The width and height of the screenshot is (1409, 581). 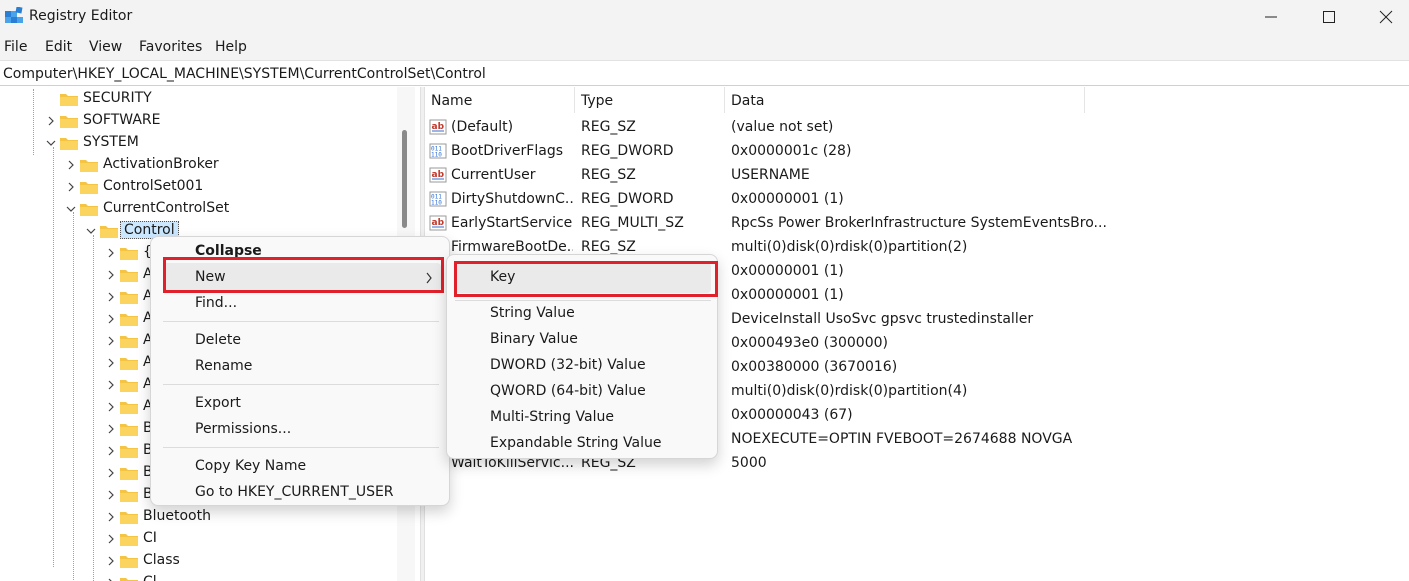 What do you see at coordinates (792, 415) in the screenshot?
I see `value-data: 0x00000043 (67)` at bounding box center [792, 415].